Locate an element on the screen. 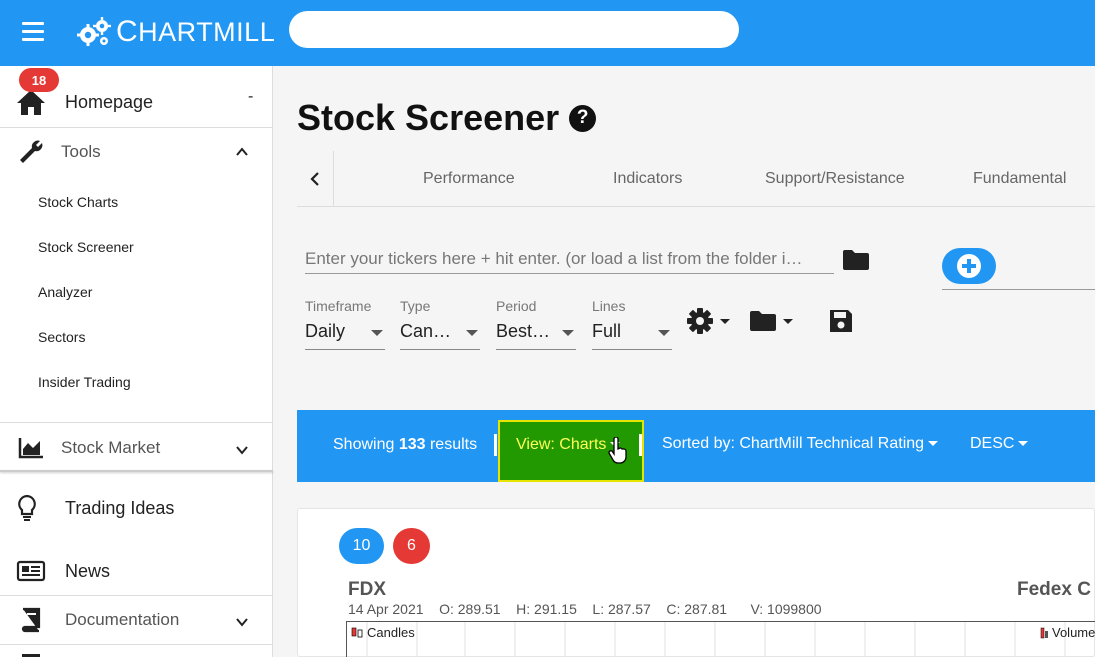 The image size is (1095, 657). add-button is located at coordinates (969, 266).